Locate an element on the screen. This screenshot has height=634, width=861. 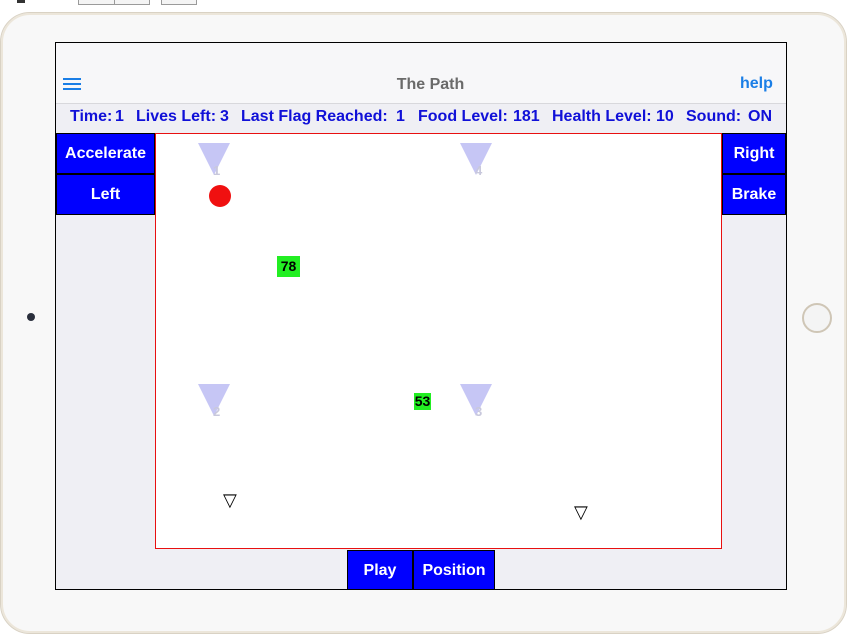
last-flag-value: 1 is located at coordinates (400, 116).